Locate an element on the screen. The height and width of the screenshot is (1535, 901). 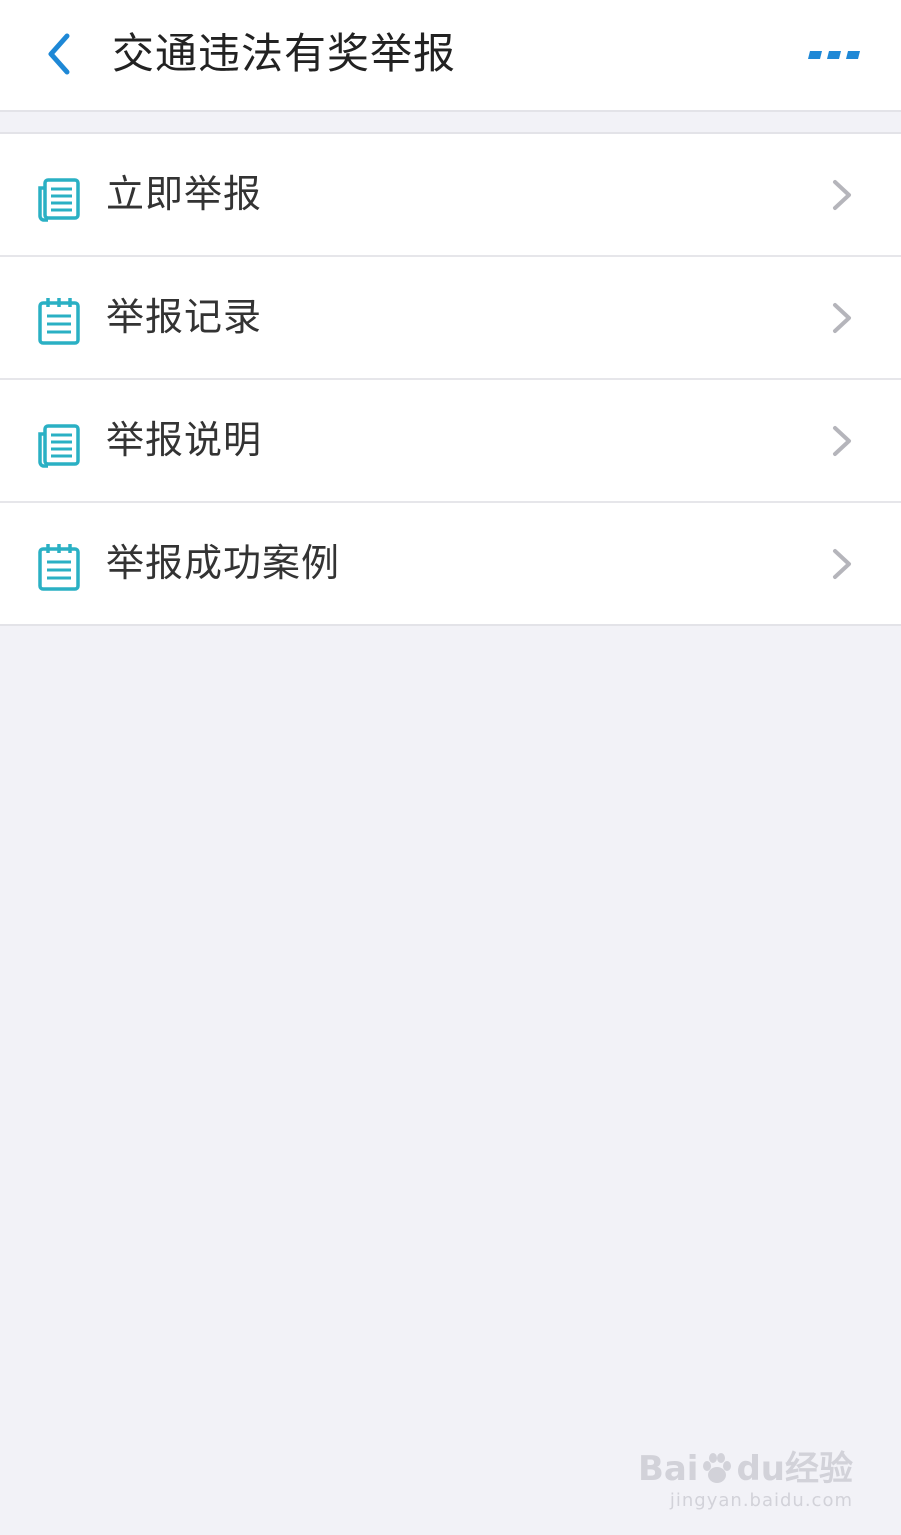
baidu-jingyan-watermark: Bai du 经验 jingyan.baidu.com is located at coordinates (745, 1481).